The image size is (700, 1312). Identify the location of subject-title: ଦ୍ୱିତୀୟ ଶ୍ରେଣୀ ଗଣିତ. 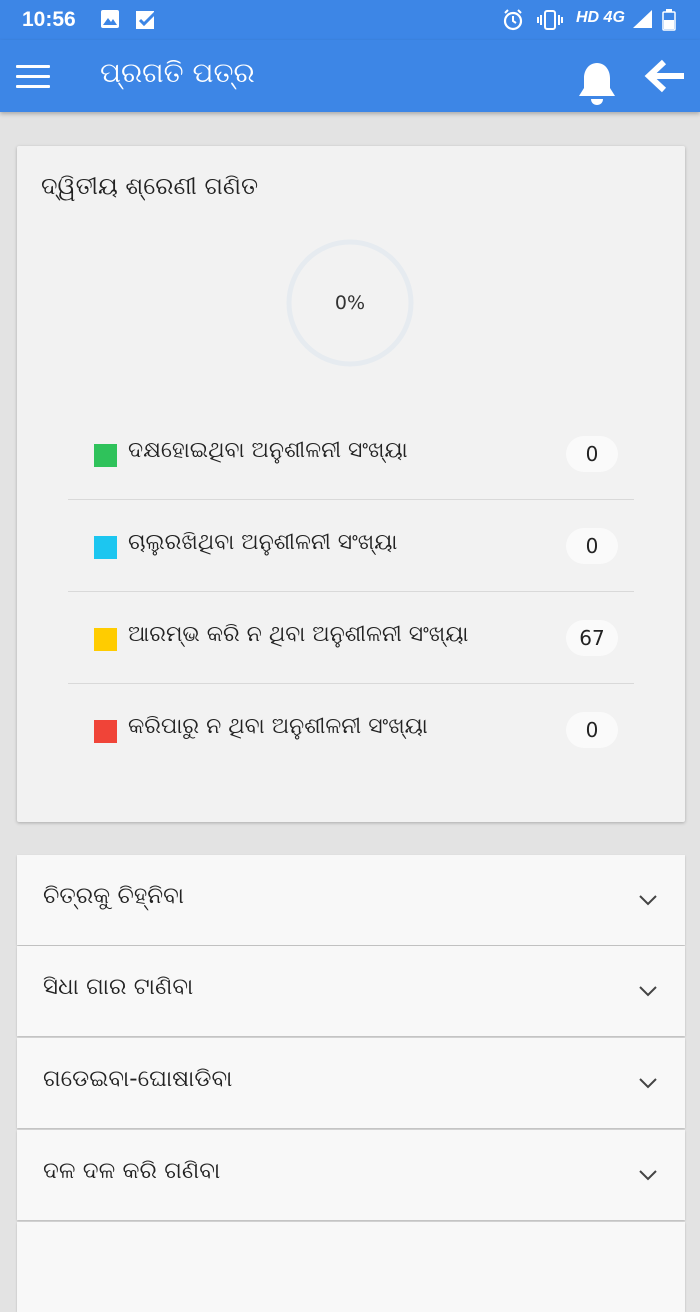
(150, 186).